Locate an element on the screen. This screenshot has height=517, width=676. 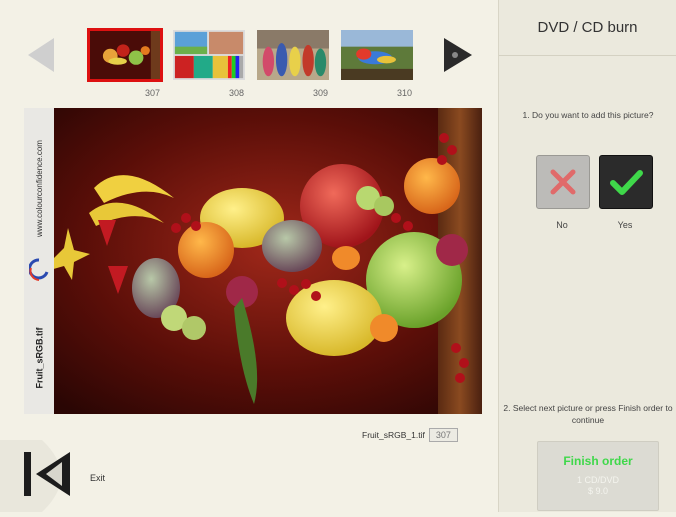
question-add-picture: 1. Do you want to add this picture? is located at coordinates (588, 115).